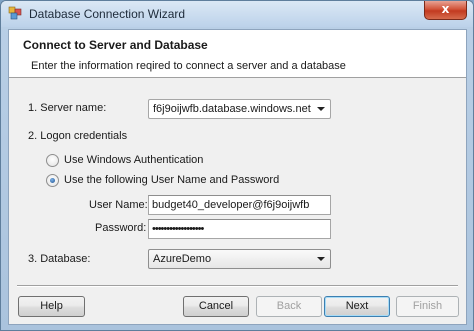  Describe the element at coordinates (121, 228) in the screenshot. I see `password-label: Password:` at that location.